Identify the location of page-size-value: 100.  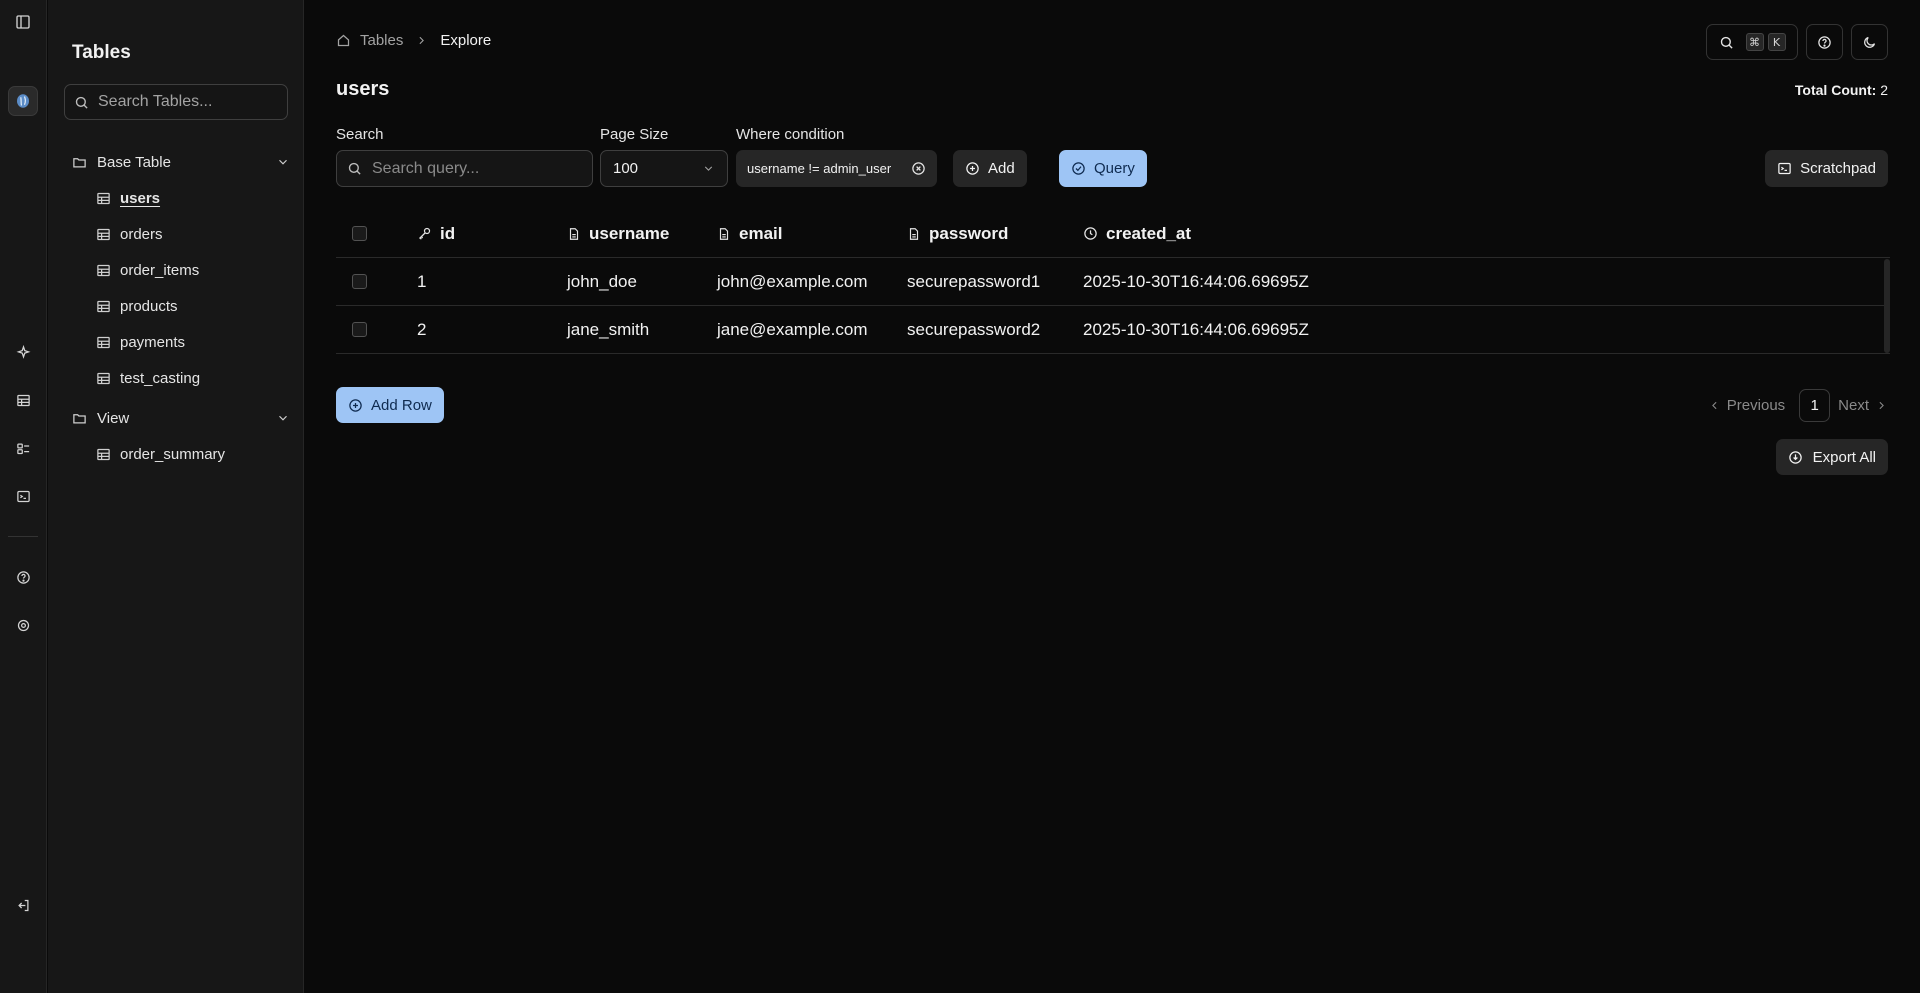
(626, 168).